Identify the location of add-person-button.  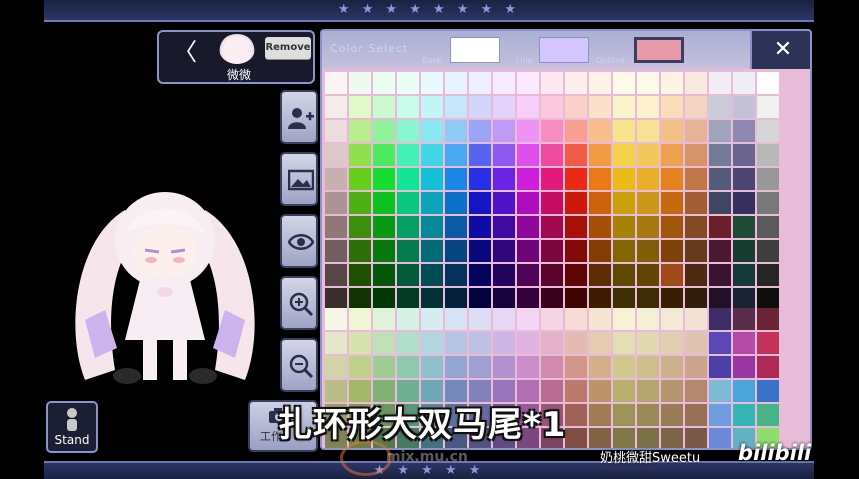
(299, 117).